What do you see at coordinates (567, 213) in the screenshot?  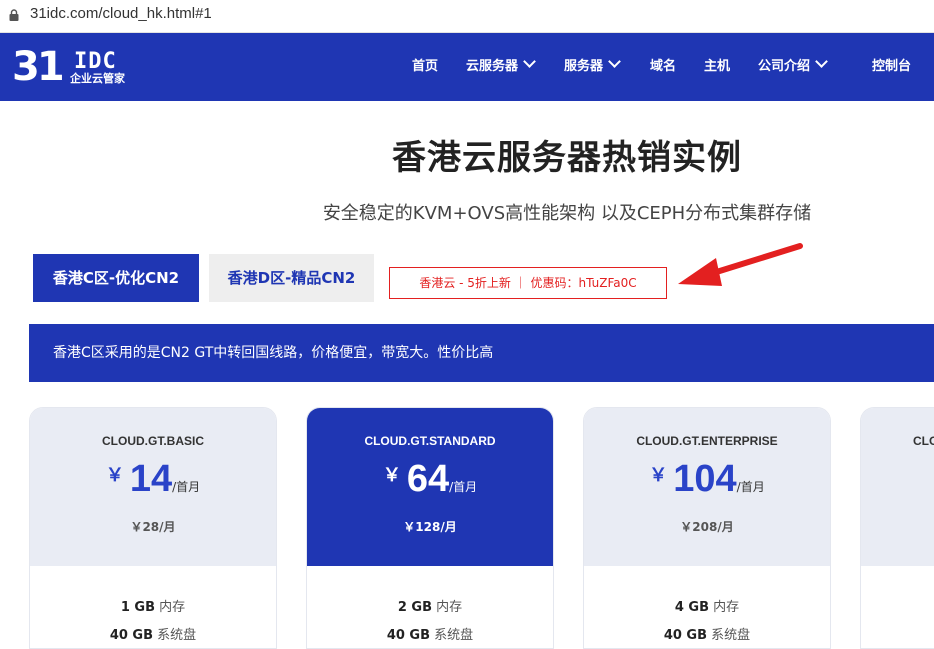 I see `page-subtitle: 安全稳定的KVM+OVS高性能架构 以及CEPH分布式集群存储` at bounding box center [567, 213].